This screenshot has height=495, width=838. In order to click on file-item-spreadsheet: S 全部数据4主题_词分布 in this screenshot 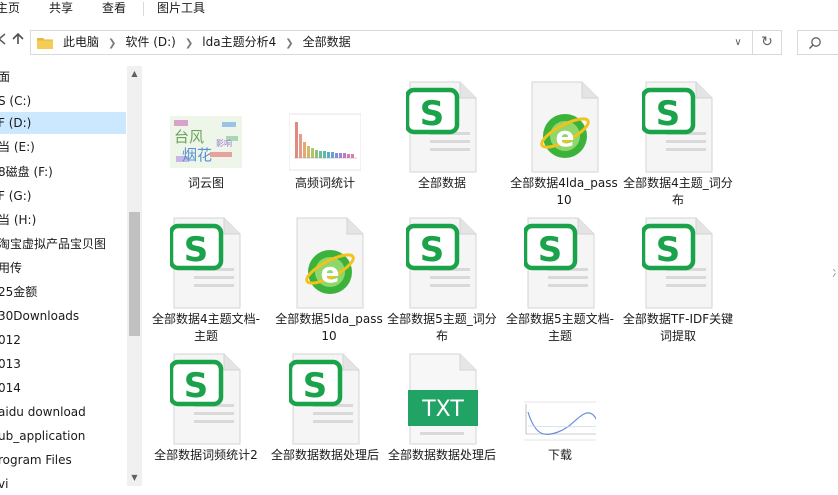, I will do `click(678, 141)`.